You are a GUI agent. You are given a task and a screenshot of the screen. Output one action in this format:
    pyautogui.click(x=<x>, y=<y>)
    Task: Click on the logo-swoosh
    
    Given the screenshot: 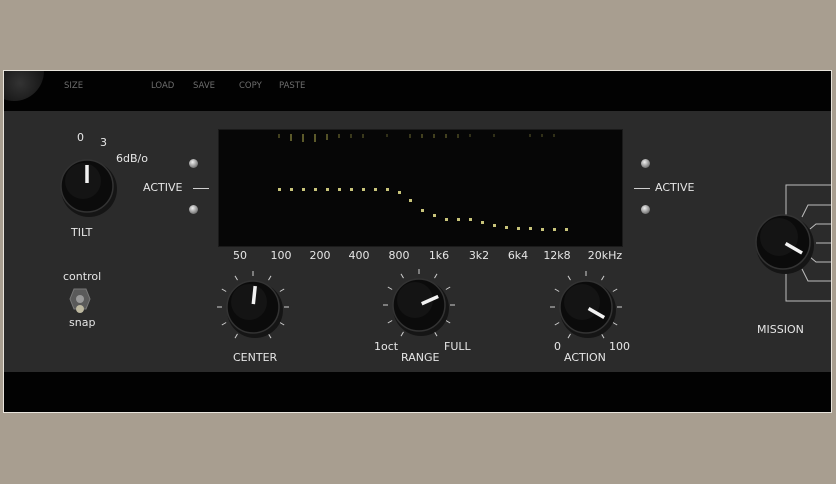 What is the action you would take?
    pyautogui.click(x=24, y=86)
    